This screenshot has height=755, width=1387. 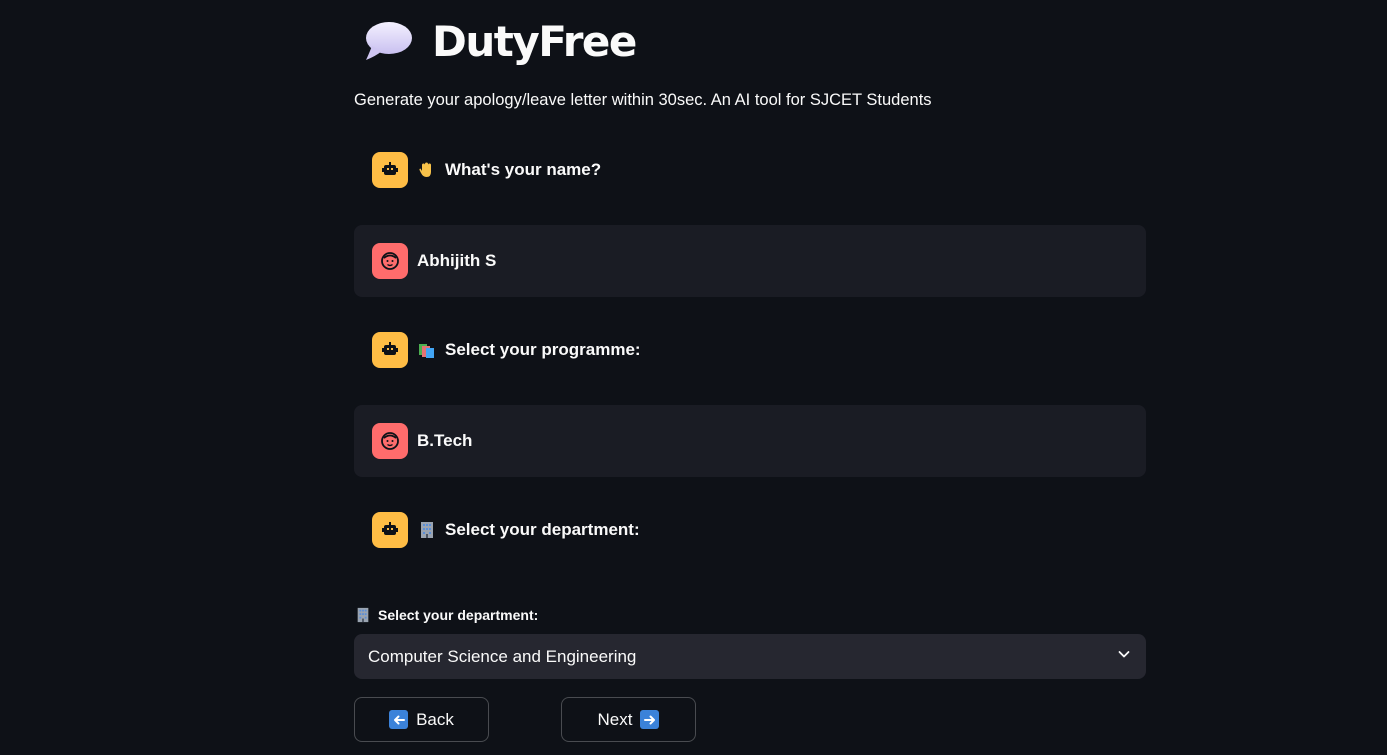 I want to click on speech-bubble-icon, so click(x=389, y=41).